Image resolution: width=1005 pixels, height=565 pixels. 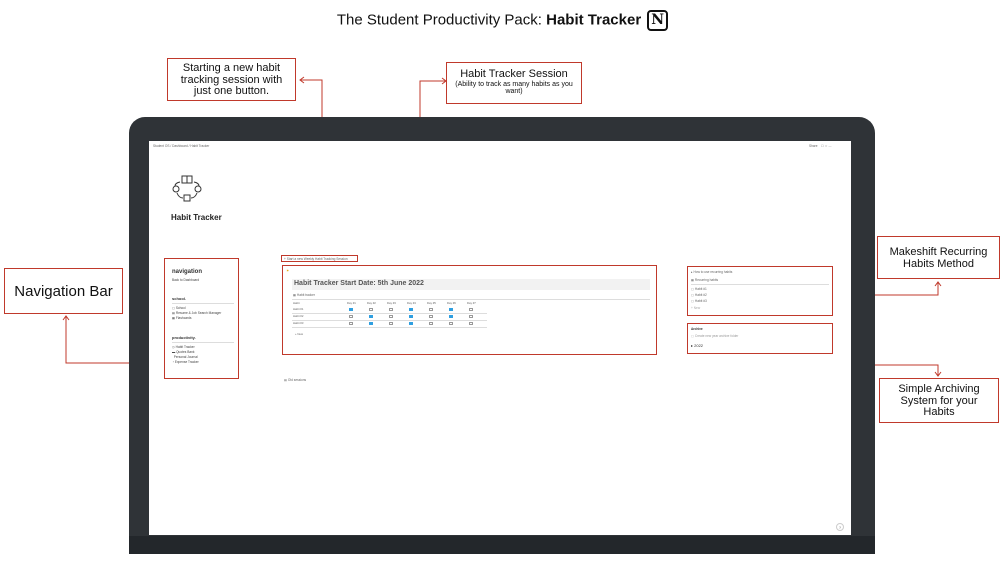 I want to click on back-to-dashboard-link: Back to Dashboard, so click(x=185, y=280).